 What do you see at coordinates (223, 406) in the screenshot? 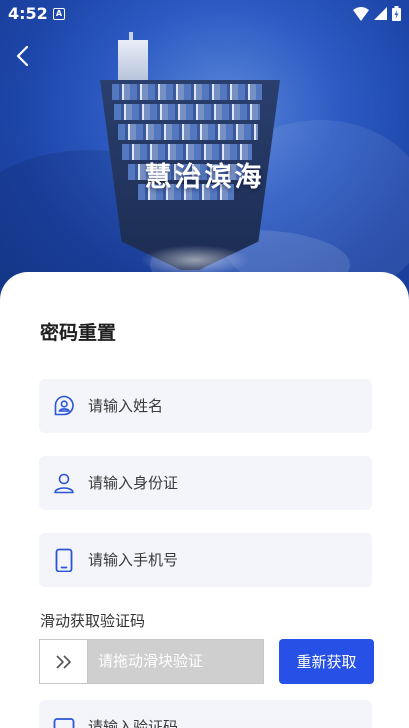
I see `name-input` at bounding box center [223, 406].